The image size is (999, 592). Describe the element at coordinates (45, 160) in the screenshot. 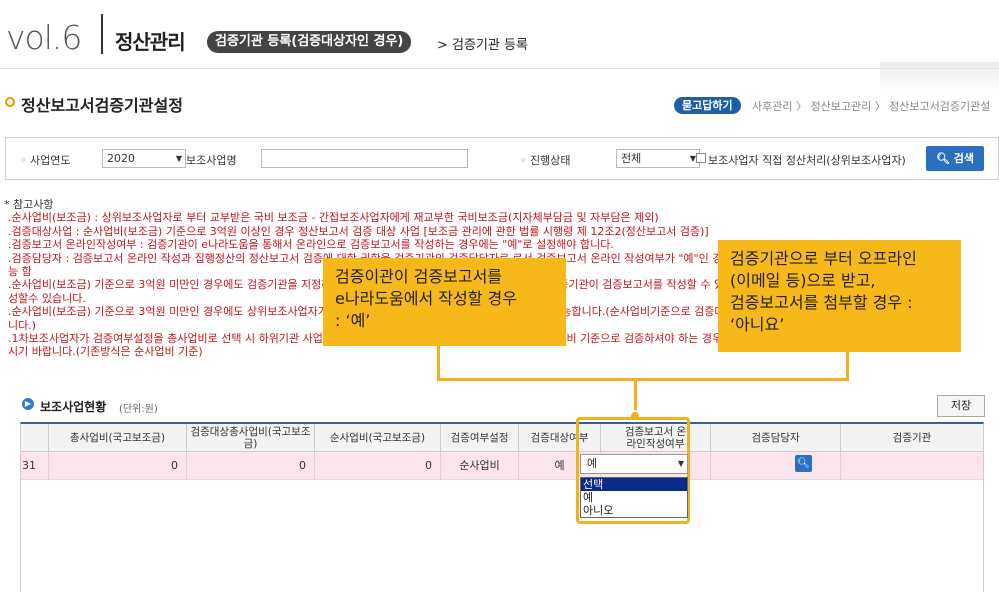

I see `year-label: 사업연도` at that location.